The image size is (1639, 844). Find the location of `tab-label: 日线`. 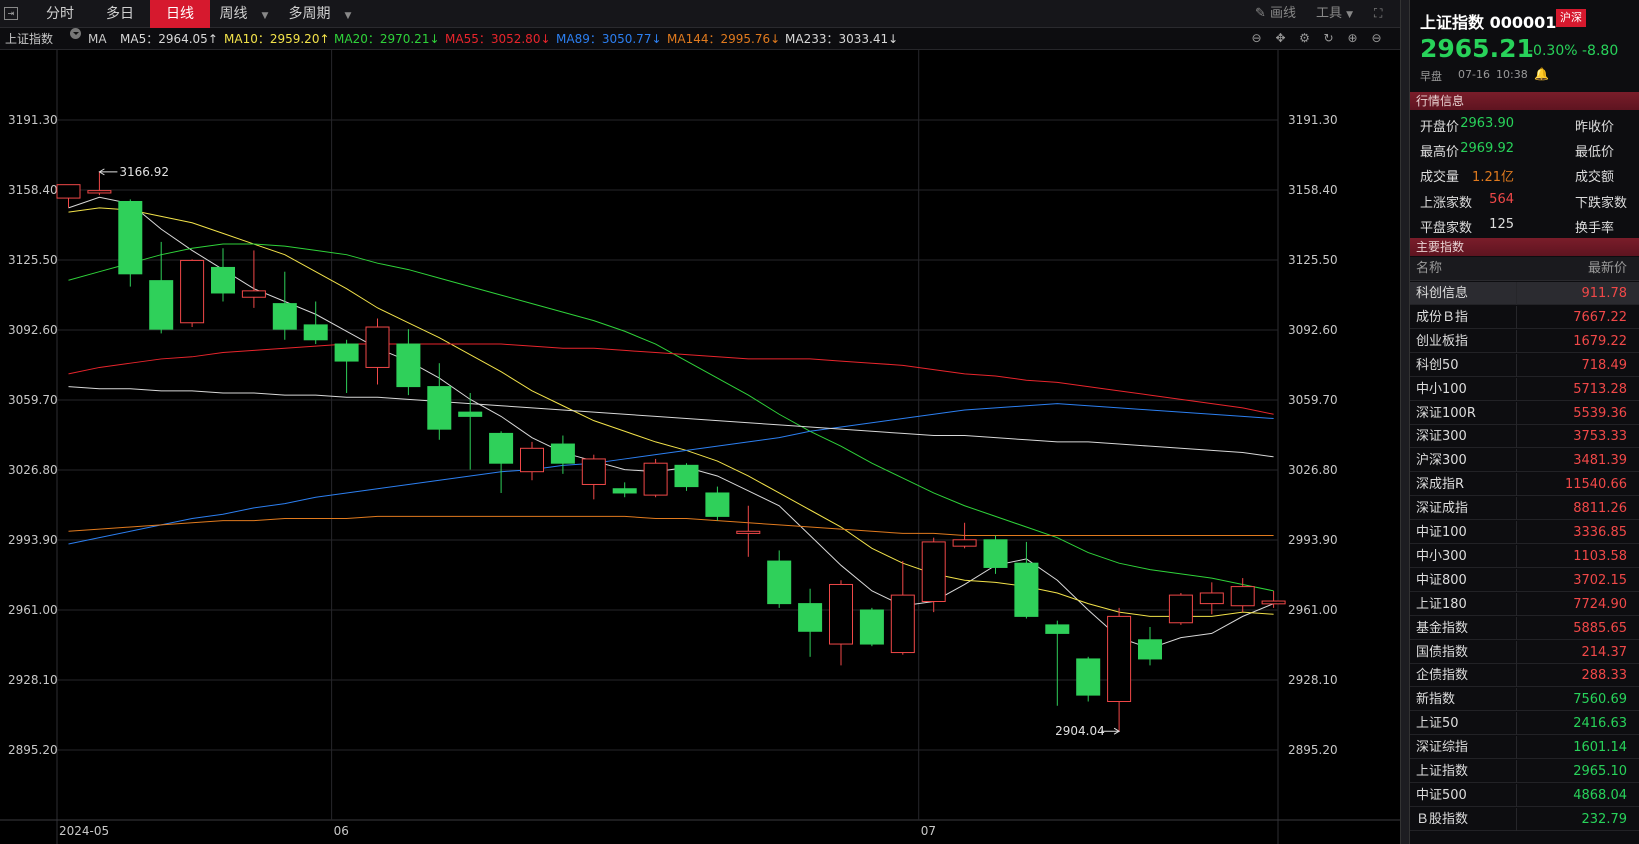

tab-label: 日线 is located at coordinates (180, 14).